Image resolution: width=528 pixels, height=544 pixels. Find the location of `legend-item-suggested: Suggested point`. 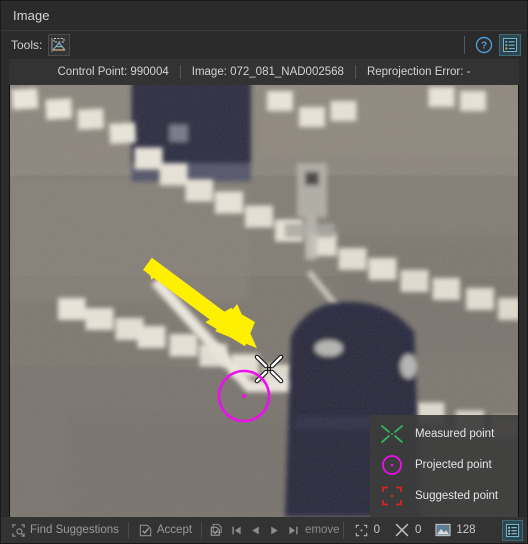

legend-item-suggested: Suggested point is located at coordinates (444, 496).